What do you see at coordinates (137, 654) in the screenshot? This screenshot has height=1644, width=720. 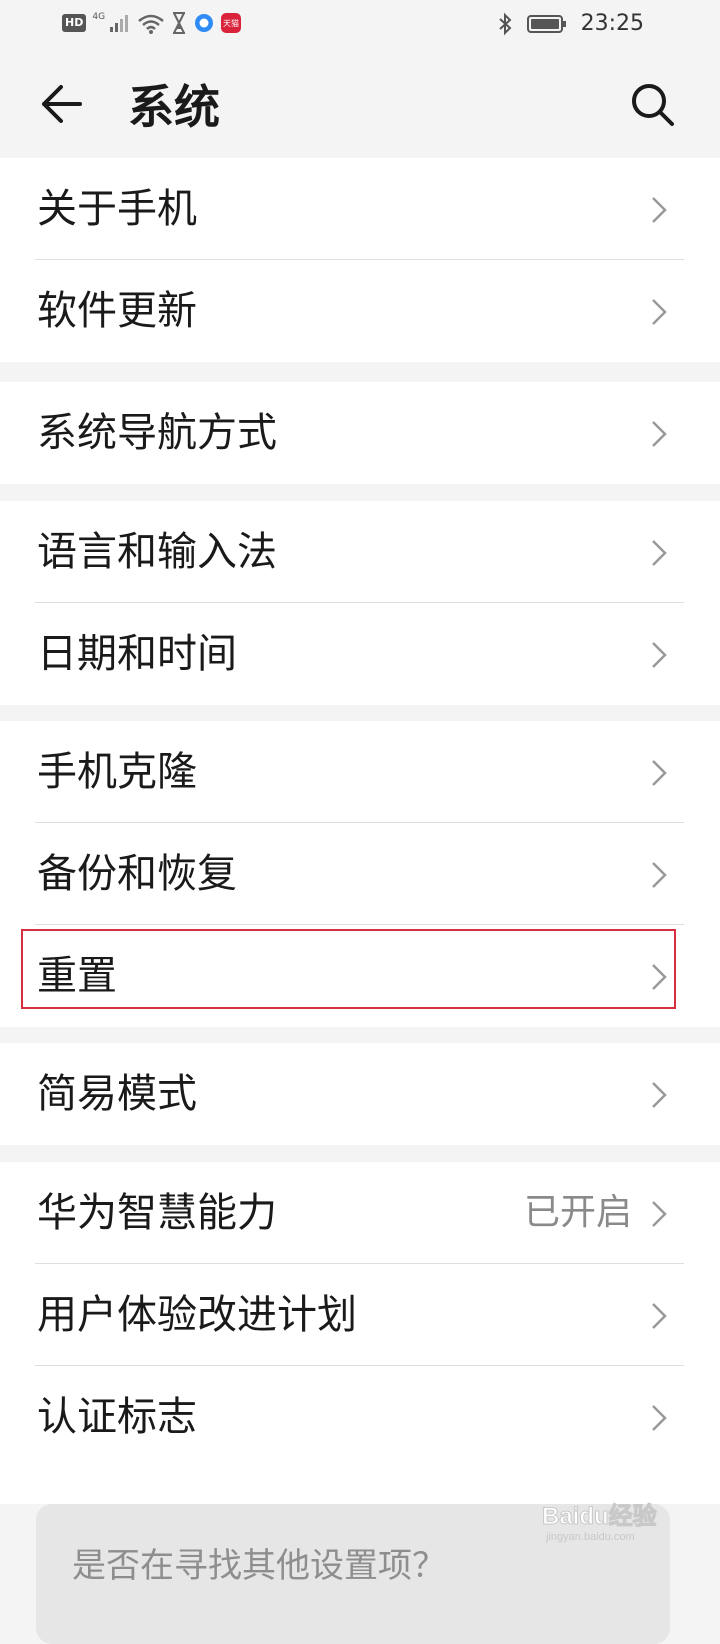 I see `setting-label: 日期和时间` at bounding box center [137, 654].